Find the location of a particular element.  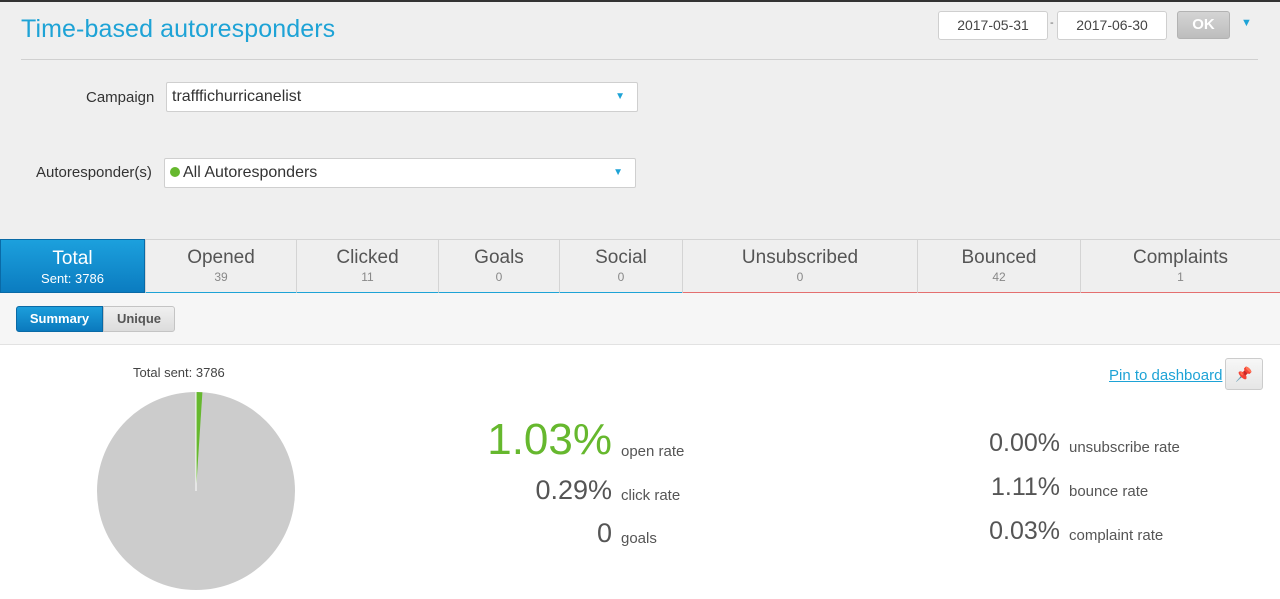

tab-social: Social 0 is located at coordinates (620, 267).